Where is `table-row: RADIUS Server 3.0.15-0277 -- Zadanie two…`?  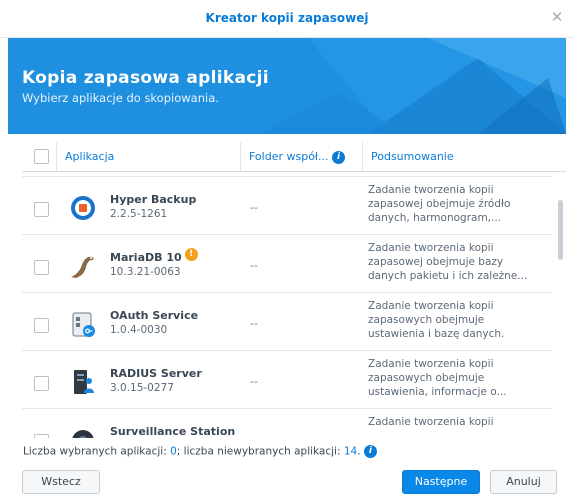
table-row: RADIUS Server 3.0.15-0277 -- Zadanie two… is located at coordinates (287, 380).